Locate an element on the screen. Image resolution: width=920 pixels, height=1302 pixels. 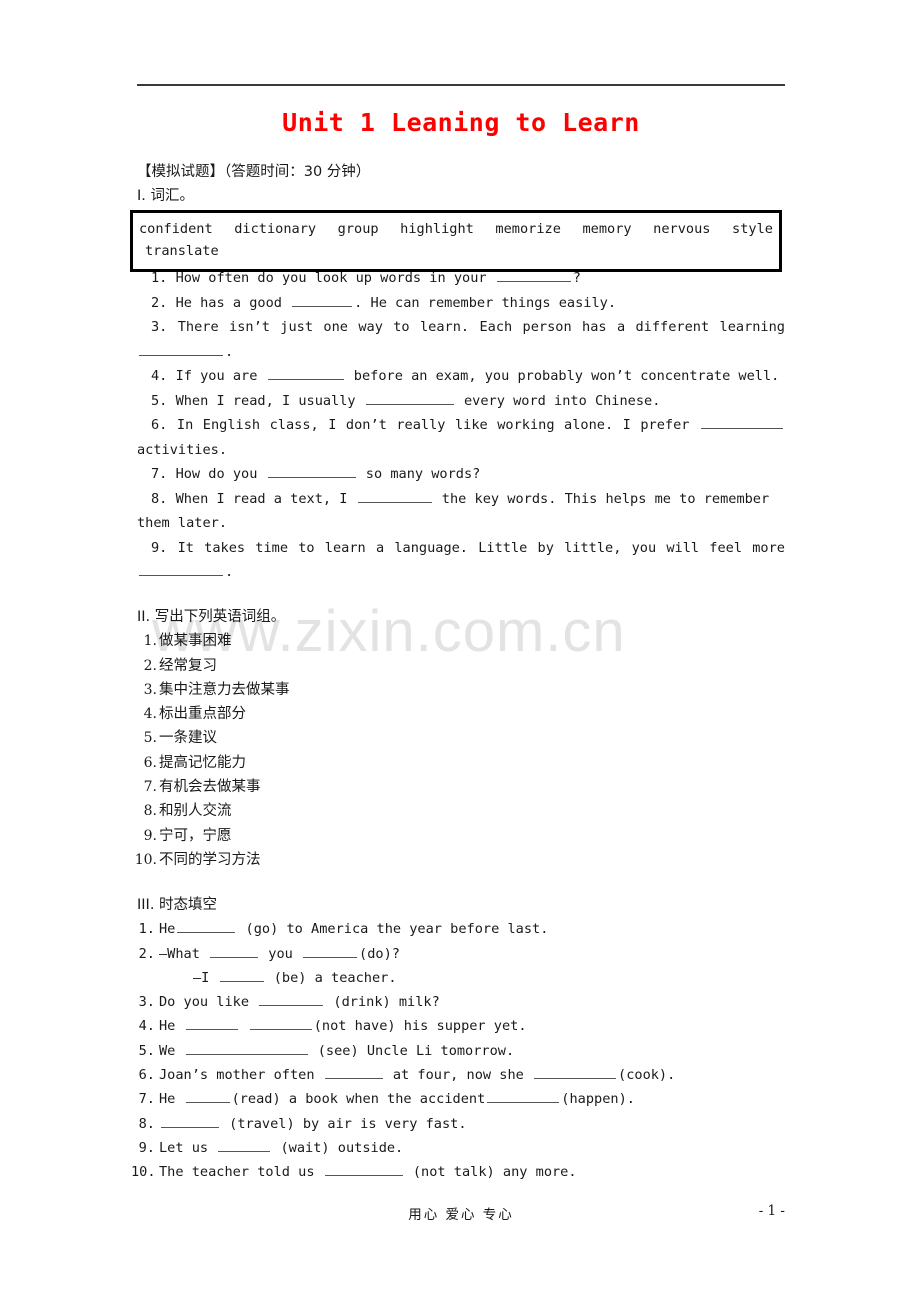
section-2-item: 1. 做某事困难 is located at coordinates (461, 641).